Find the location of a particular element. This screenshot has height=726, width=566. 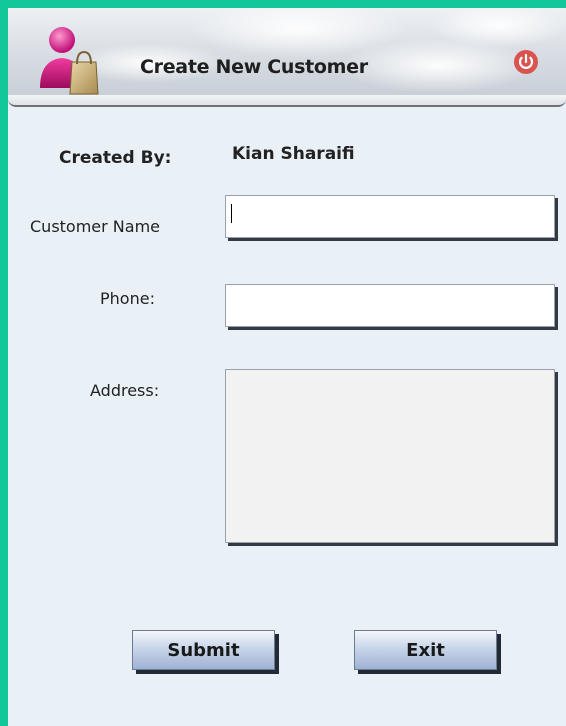

window-title: Create New Customer is located at coordinates (254, 67).